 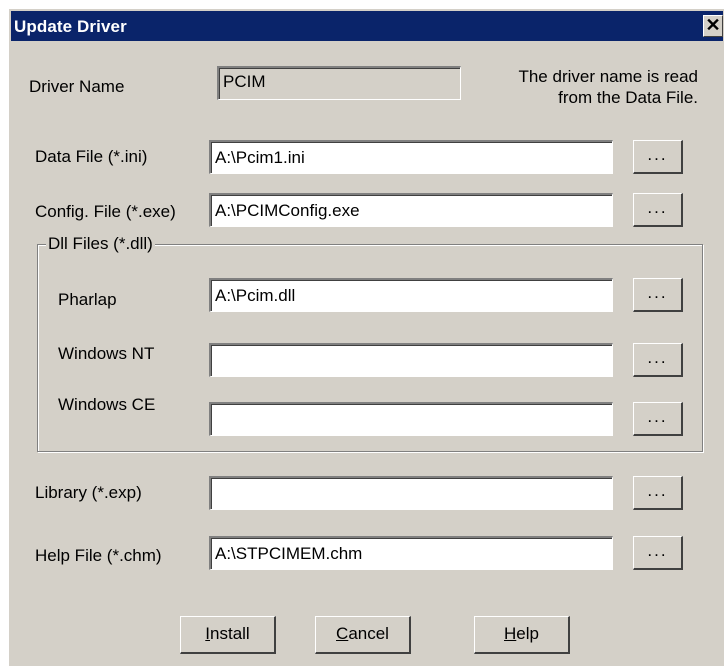 I want to click on window-title: Update Driver, so click(x=70, y=26).